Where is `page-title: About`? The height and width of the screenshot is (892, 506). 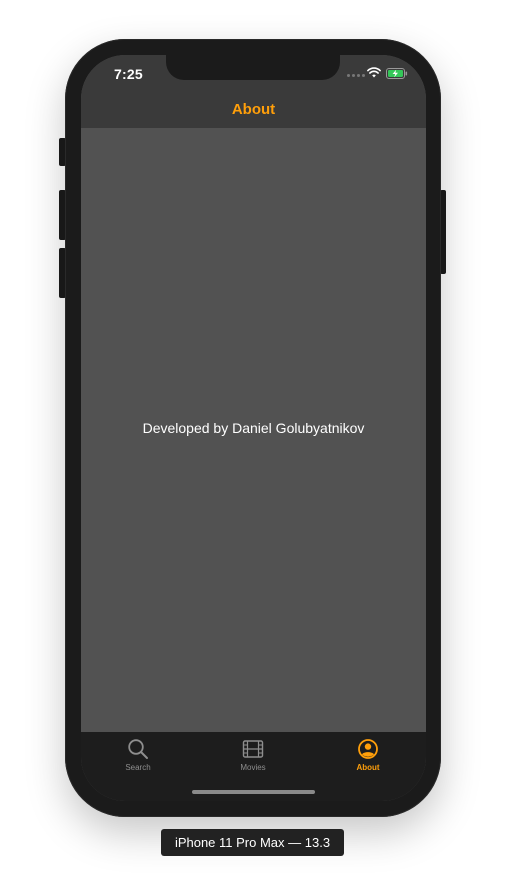 page-title: About is located at coordinates (253, 109).